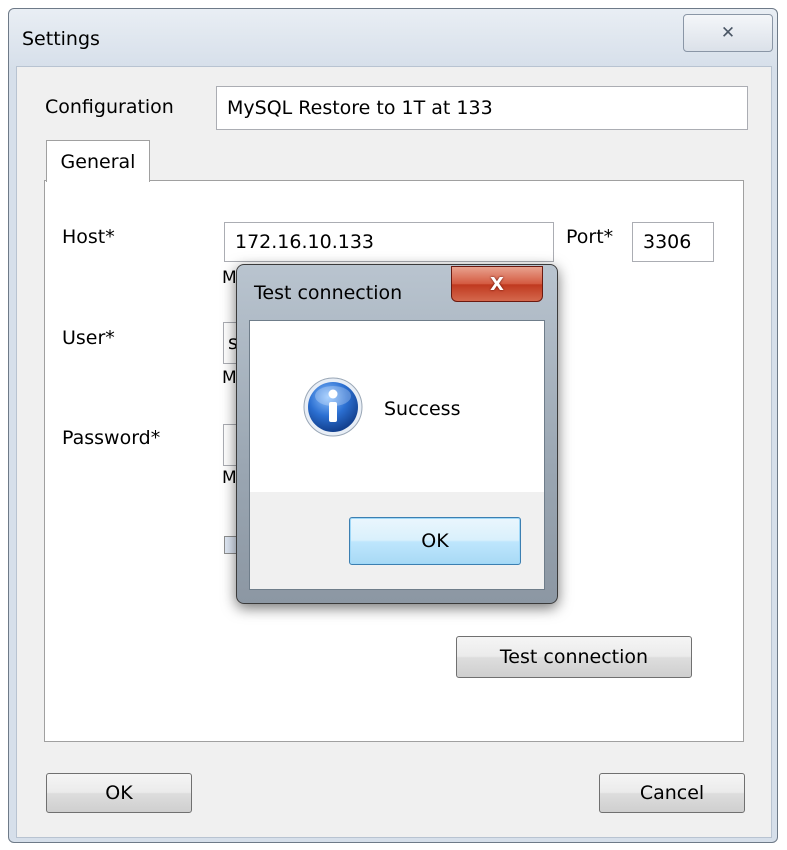 The image size is (787, 850). Describe the element at coordinates (111, 438) in the screenshot. I see `password-label: Password*` at that location.